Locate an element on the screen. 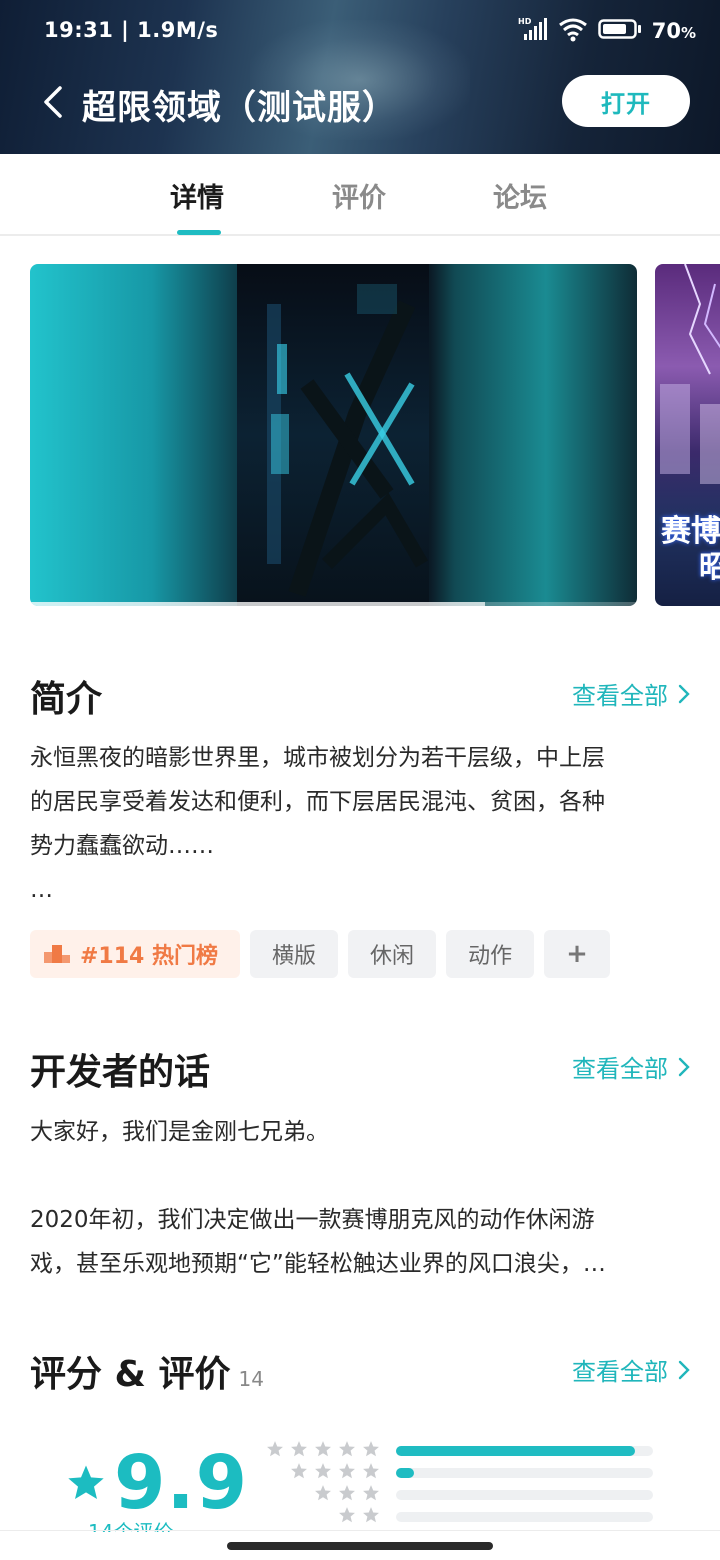  hot-rank-label: #114 热门榜 is located at coordinates (149, 956).